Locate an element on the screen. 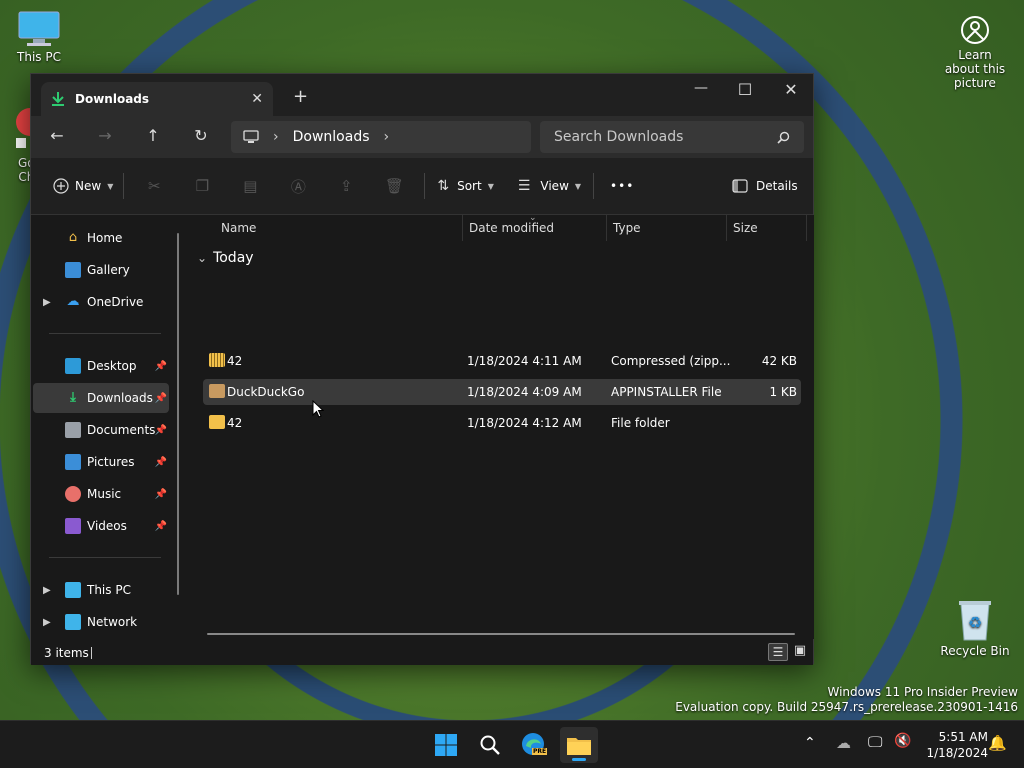  close-button: ✕ is located at coordinates (791, 89).